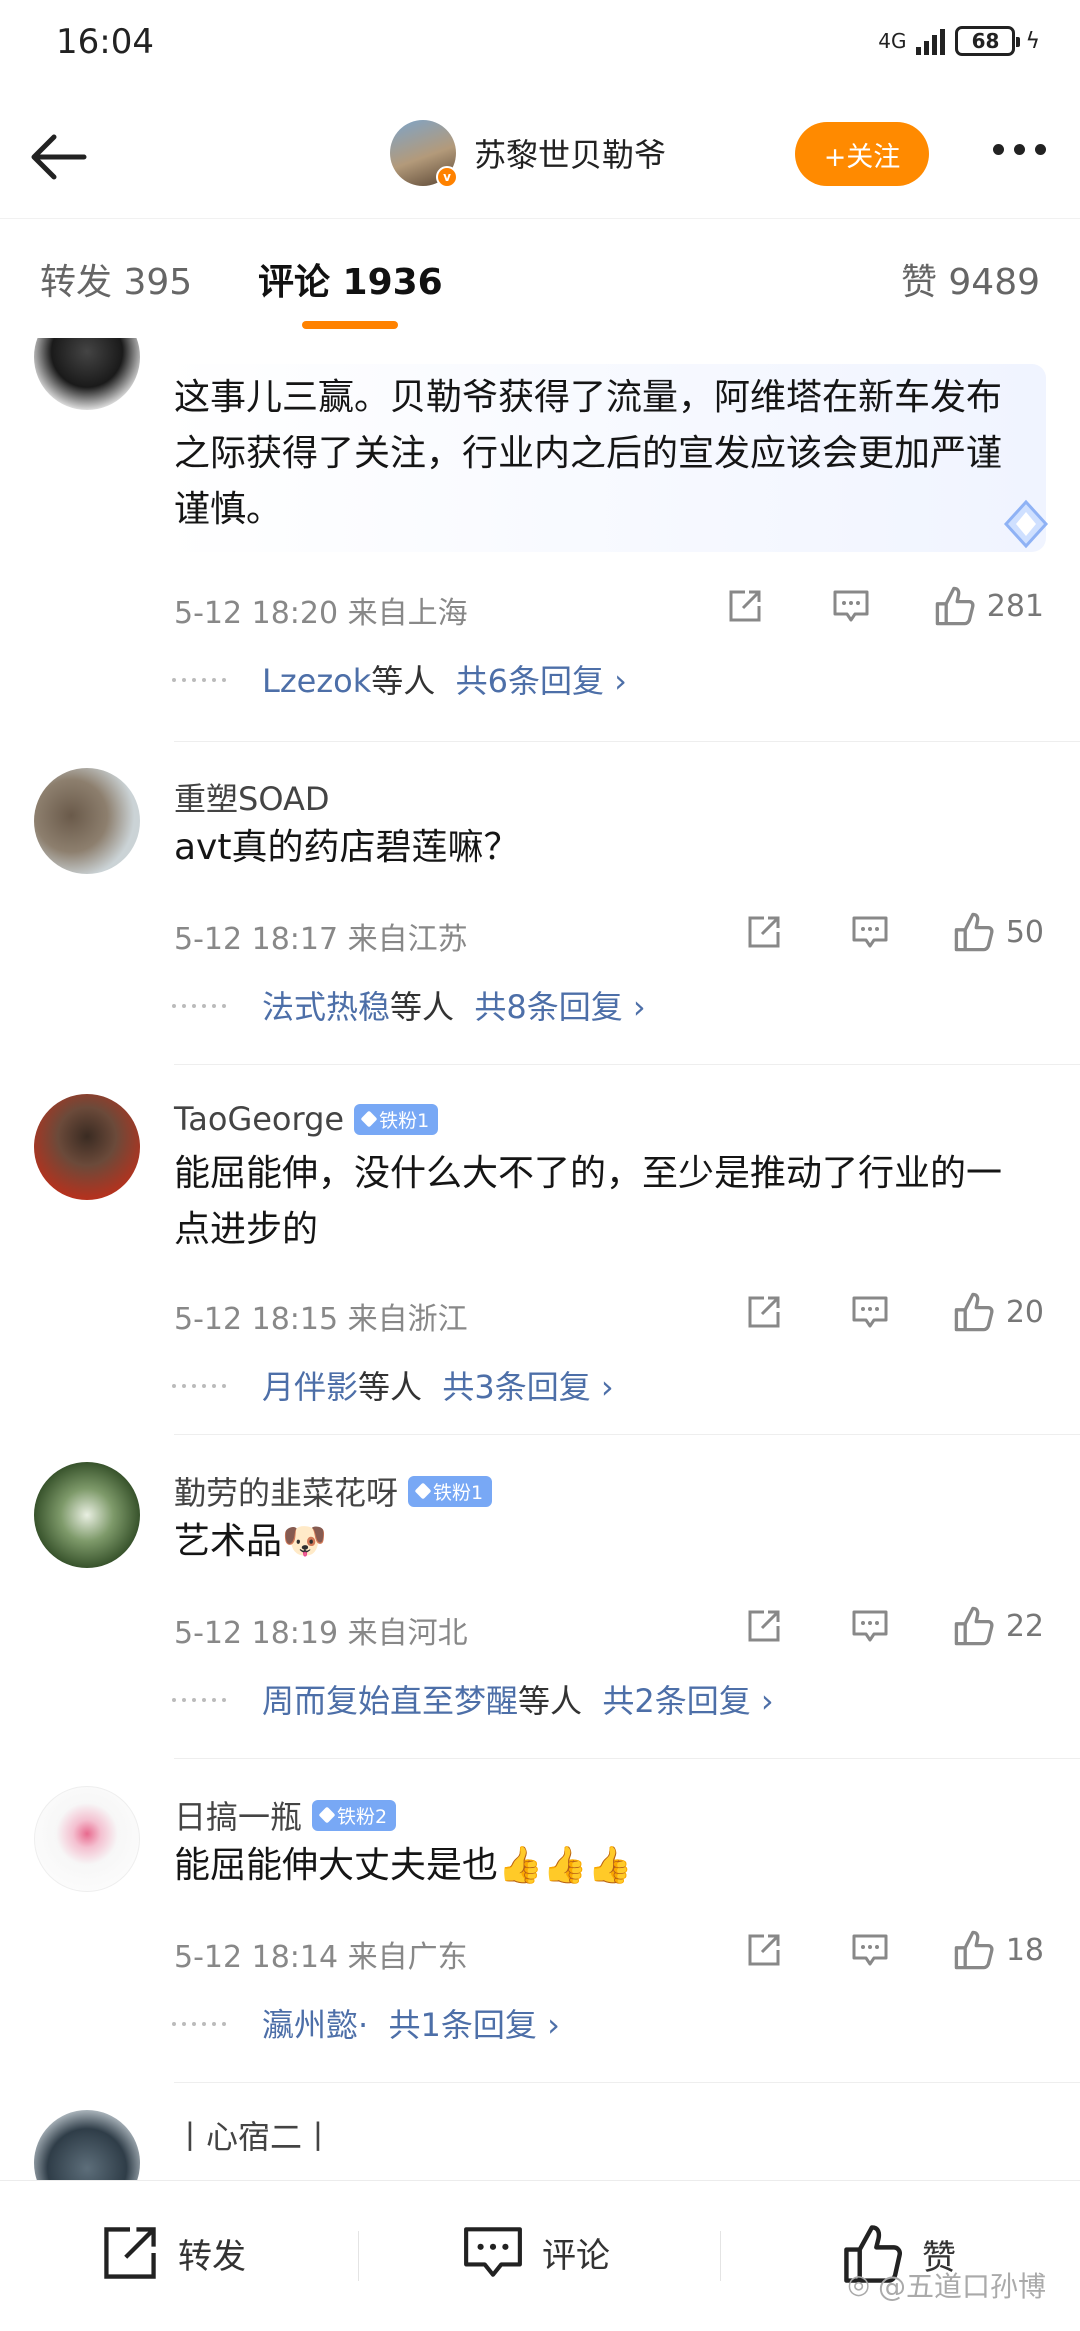 The height and width of the screenshot is (2331, 1080). Describe the element at coordinates (550, 1701) in the screenshot. I see `reply-suffix: 等人` at that location.